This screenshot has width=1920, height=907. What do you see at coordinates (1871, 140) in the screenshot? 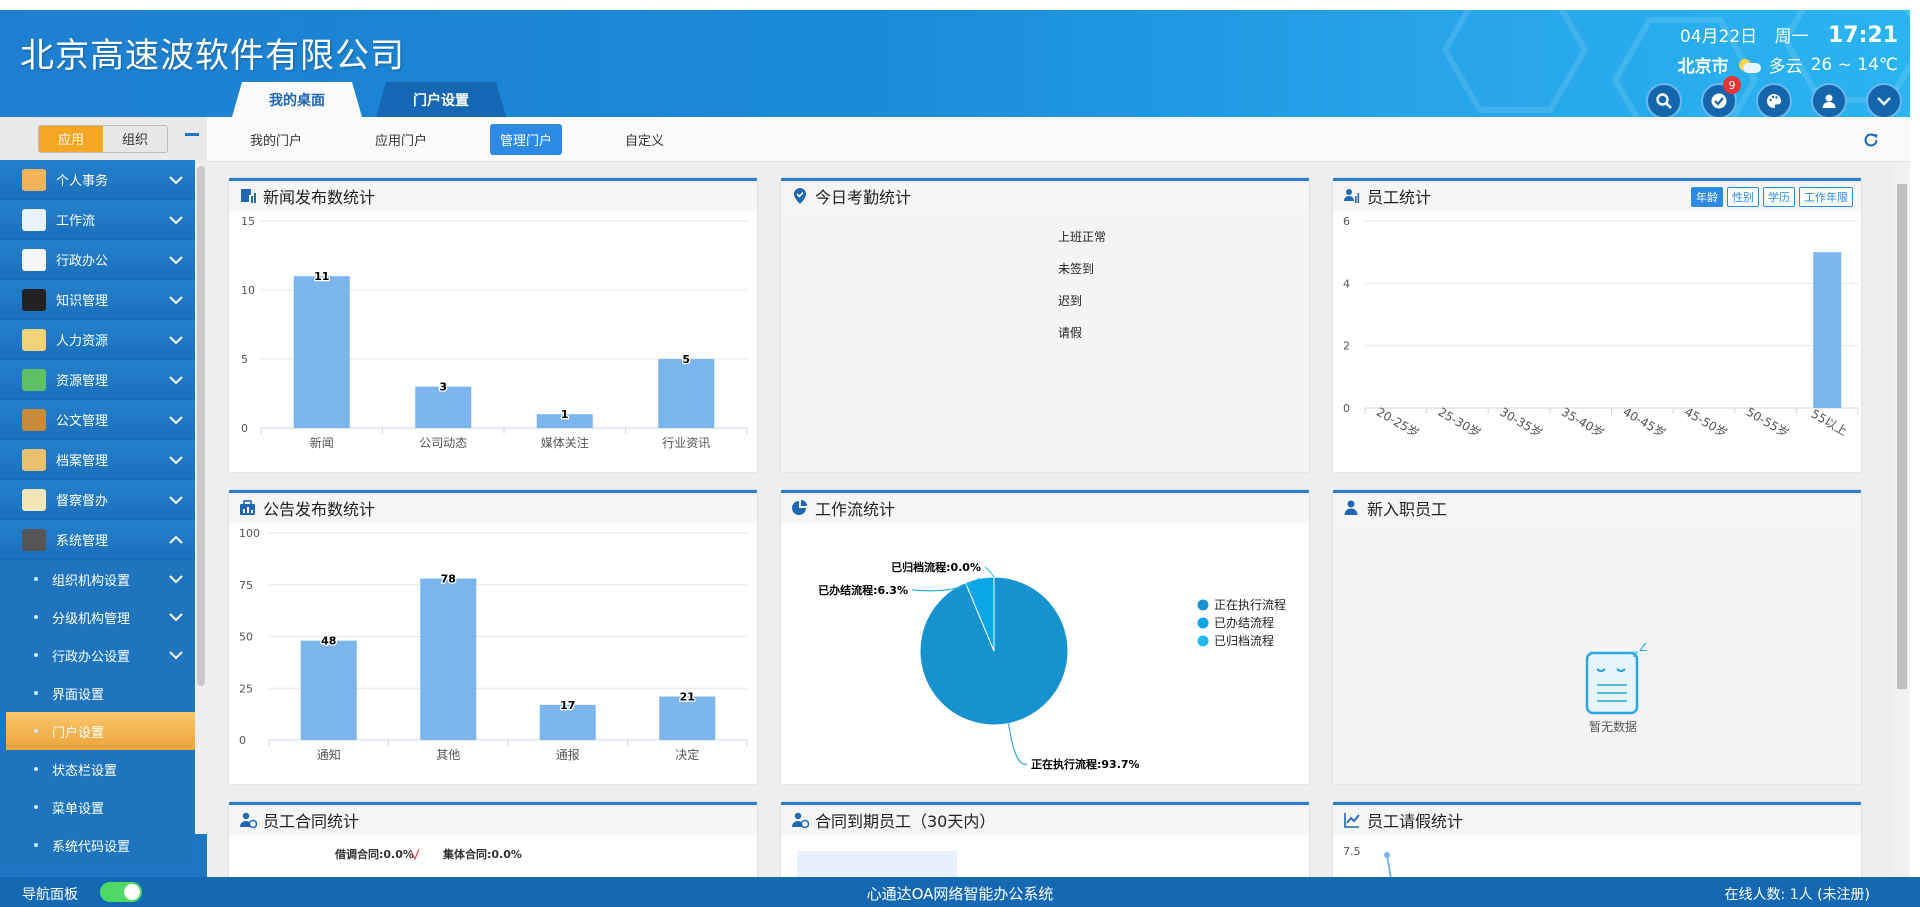
I see `refresh-icon` at bounding box center [1871, 140].